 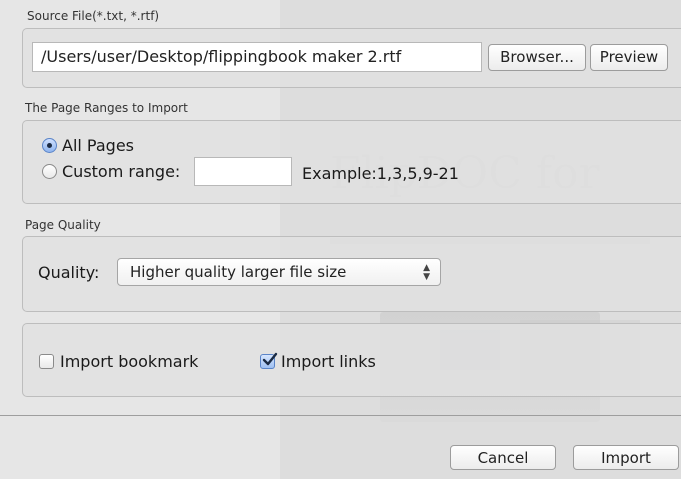 I want to click on cancel-button: Cancel, so click(x=503, y=457).